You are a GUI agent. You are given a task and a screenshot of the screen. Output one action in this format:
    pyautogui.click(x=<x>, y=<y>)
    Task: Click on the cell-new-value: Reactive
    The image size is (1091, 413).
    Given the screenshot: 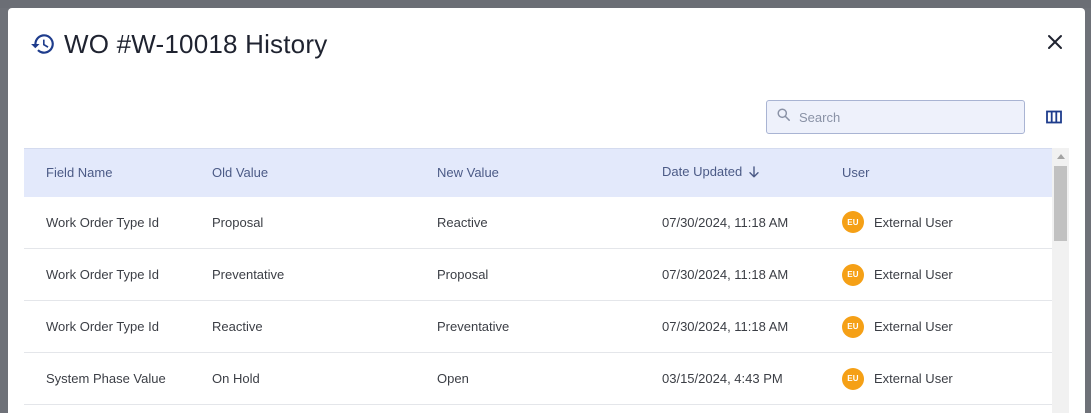 What is the action you would take?
    pyautogui.click(x=462, y=222)
    